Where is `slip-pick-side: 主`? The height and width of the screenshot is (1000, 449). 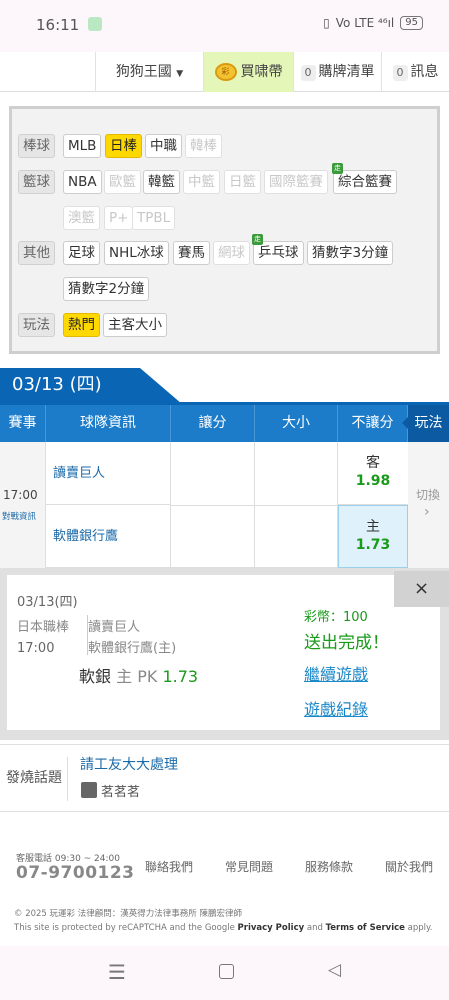 slip-pick-side: 主 is located at coordinates (124, 676).